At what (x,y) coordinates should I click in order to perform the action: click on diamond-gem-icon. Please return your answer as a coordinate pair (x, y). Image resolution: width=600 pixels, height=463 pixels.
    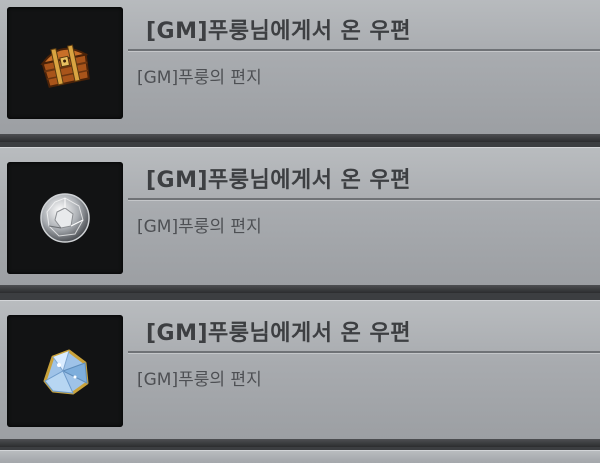
    Looking at the image, I should click on (65, 218).